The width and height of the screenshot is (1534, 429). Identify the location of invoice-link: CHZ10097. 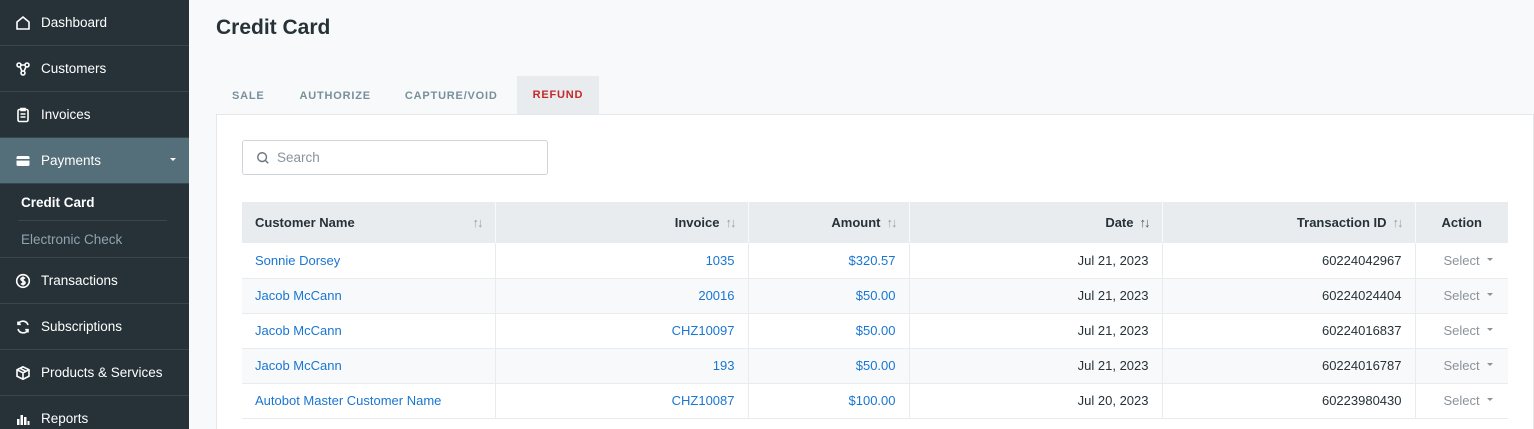
(622, 331).